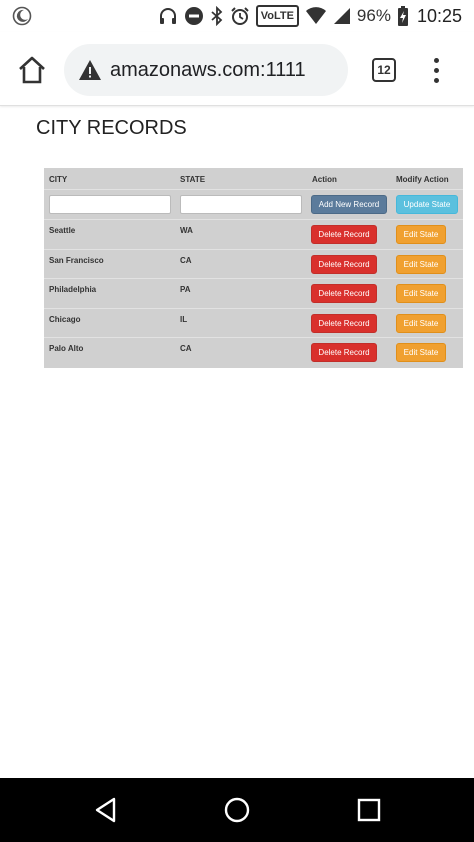 This screenshot has width=474, height=842. I want to click on do-not-disturb-icon, so click(194, 16).